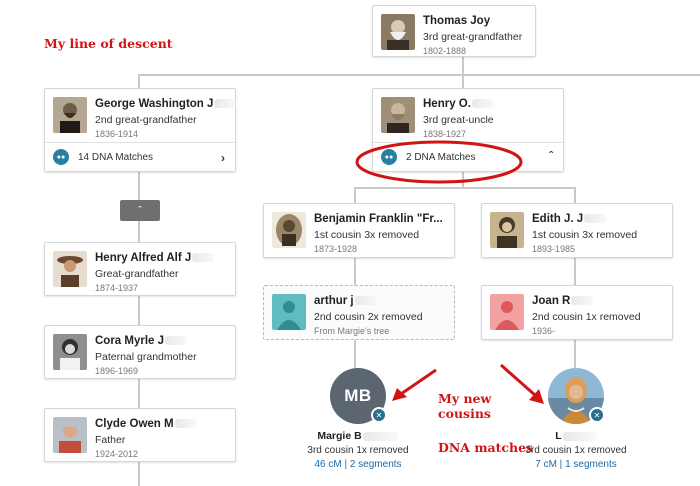 Image resolution: width=700 pixels, height=486 pixels. What do you see at coordinates (439, 162) in the screenshot?
I see `highlight-ellipse` at bounding box center [439, 162].